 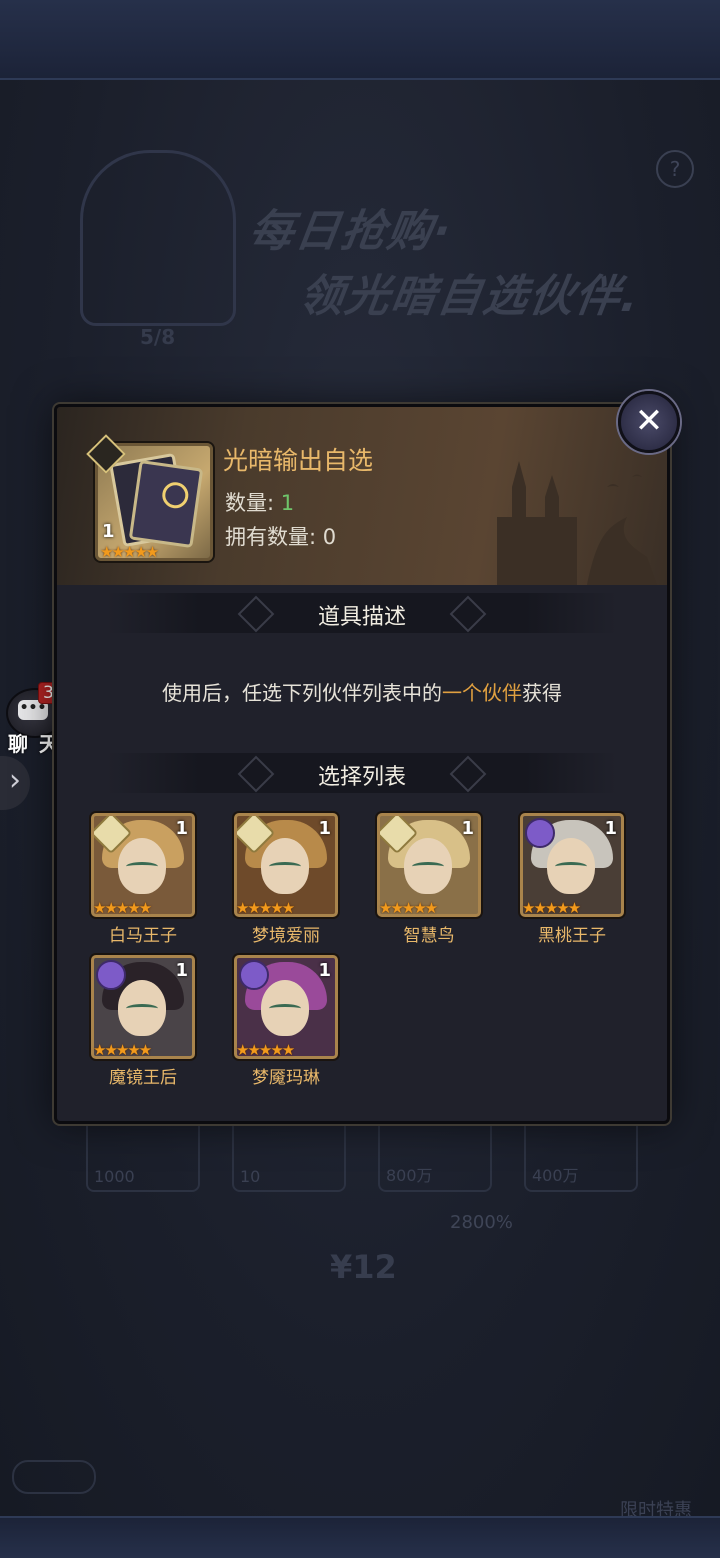 I want to click on chest-count: 5/8, so click(x=158, y=337).